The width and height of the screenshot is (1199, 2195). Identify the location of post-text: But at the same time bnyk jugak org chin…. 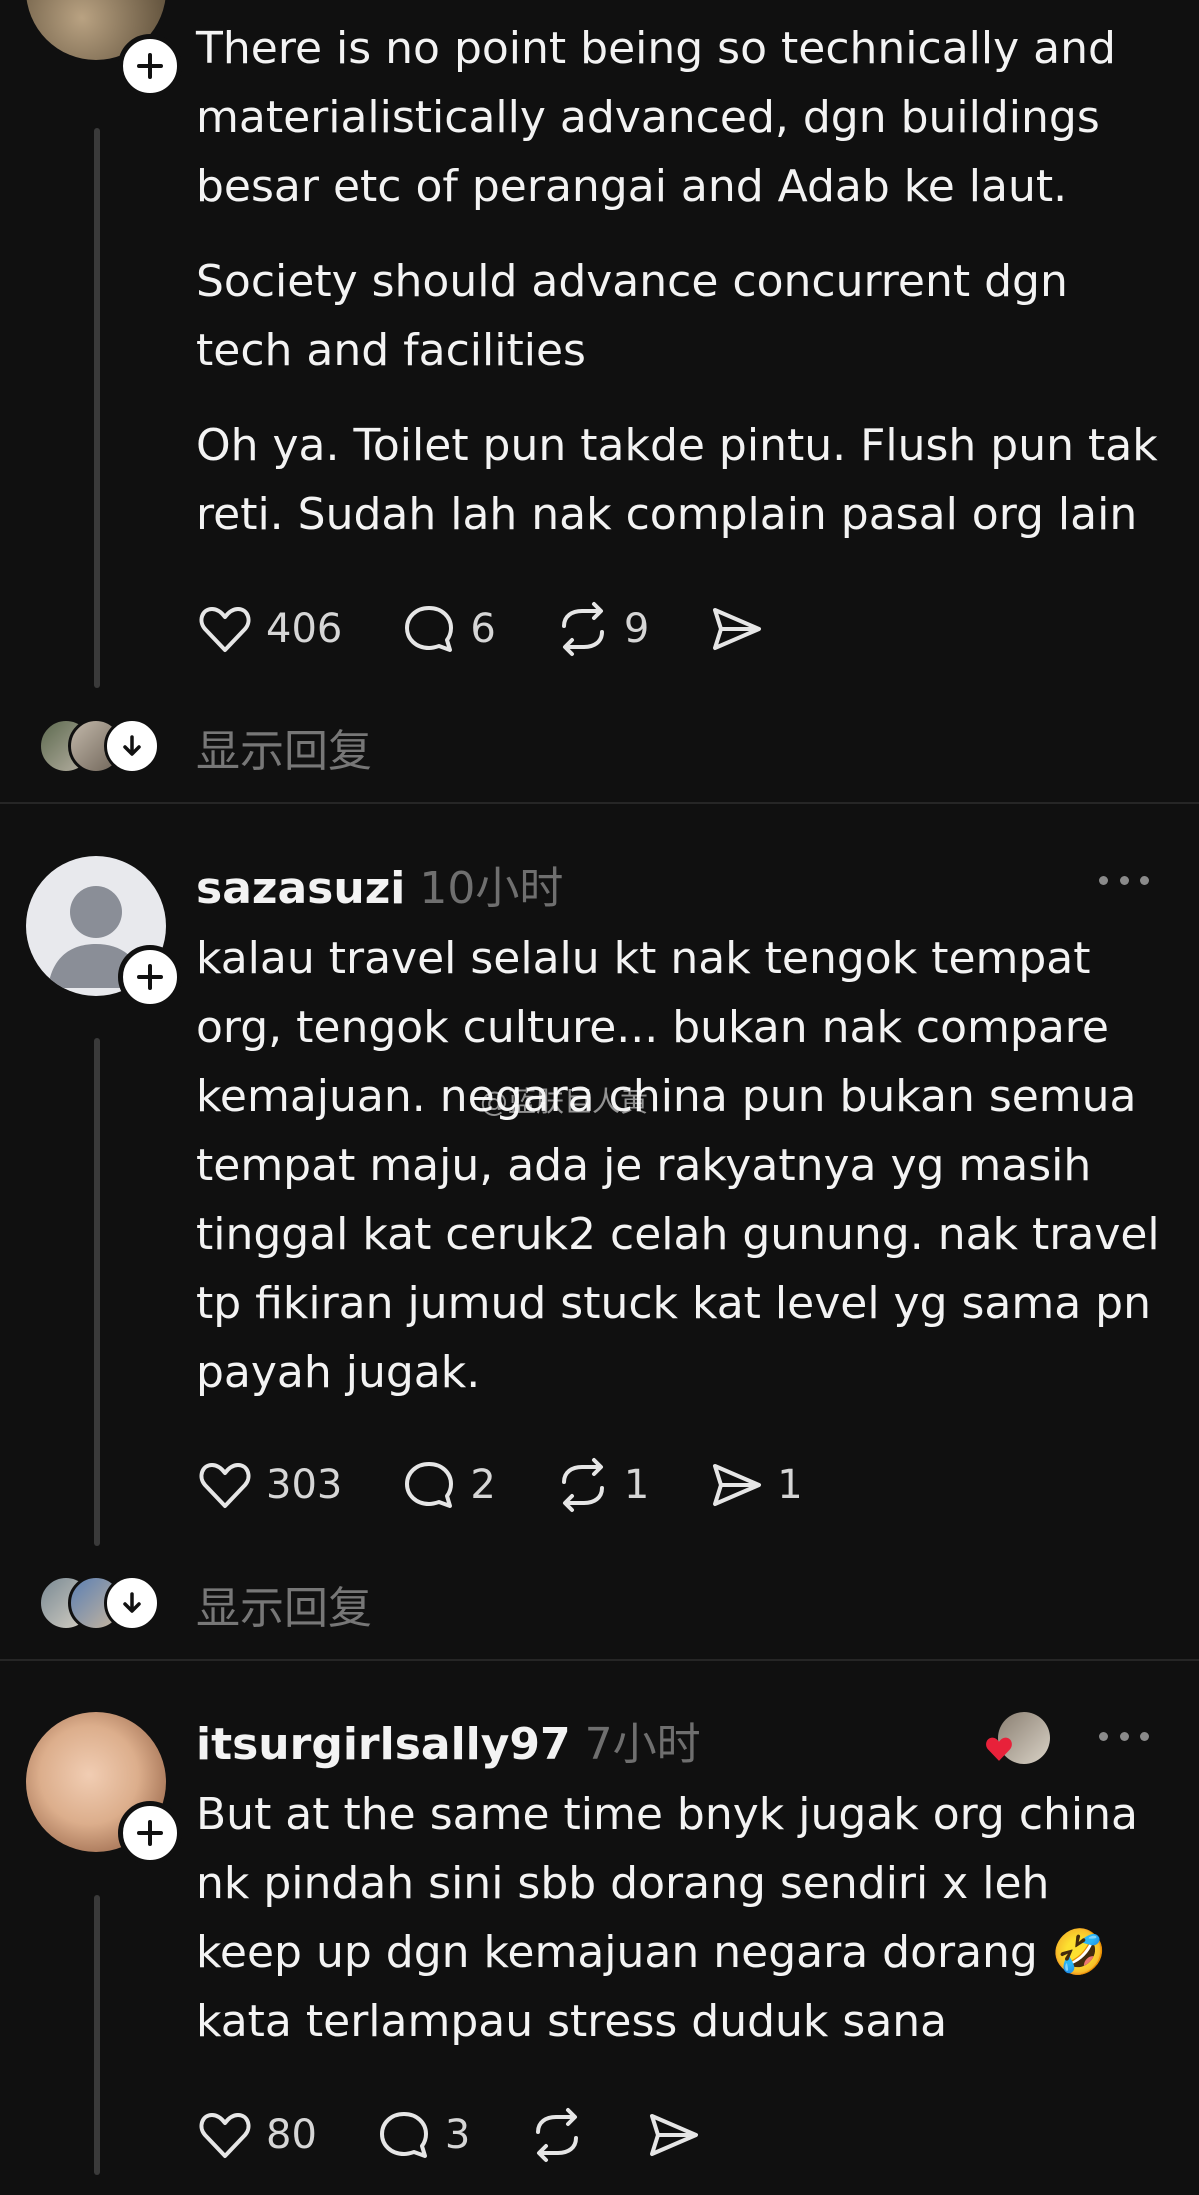
(667, 1918).